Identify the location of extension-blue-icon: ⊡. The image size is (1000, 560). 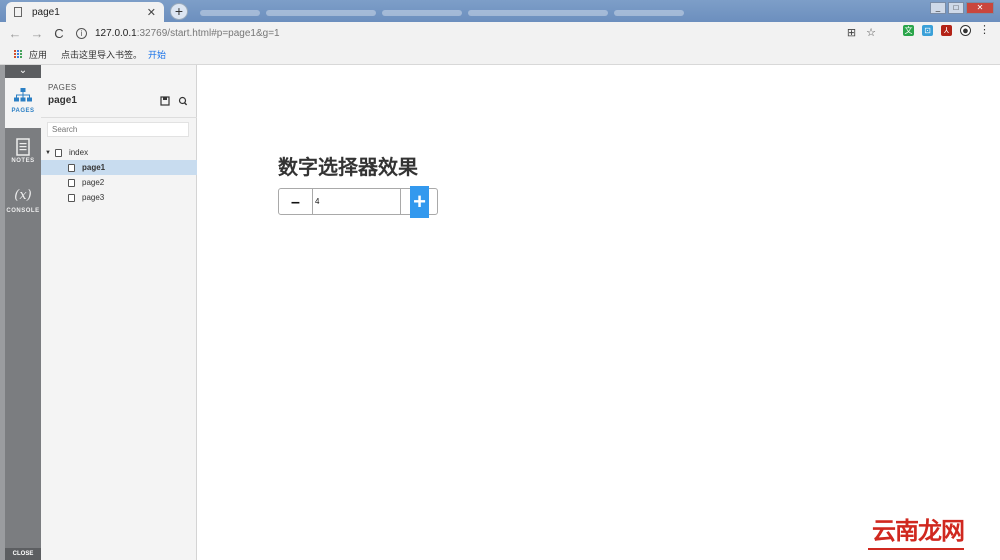
(927, 30).